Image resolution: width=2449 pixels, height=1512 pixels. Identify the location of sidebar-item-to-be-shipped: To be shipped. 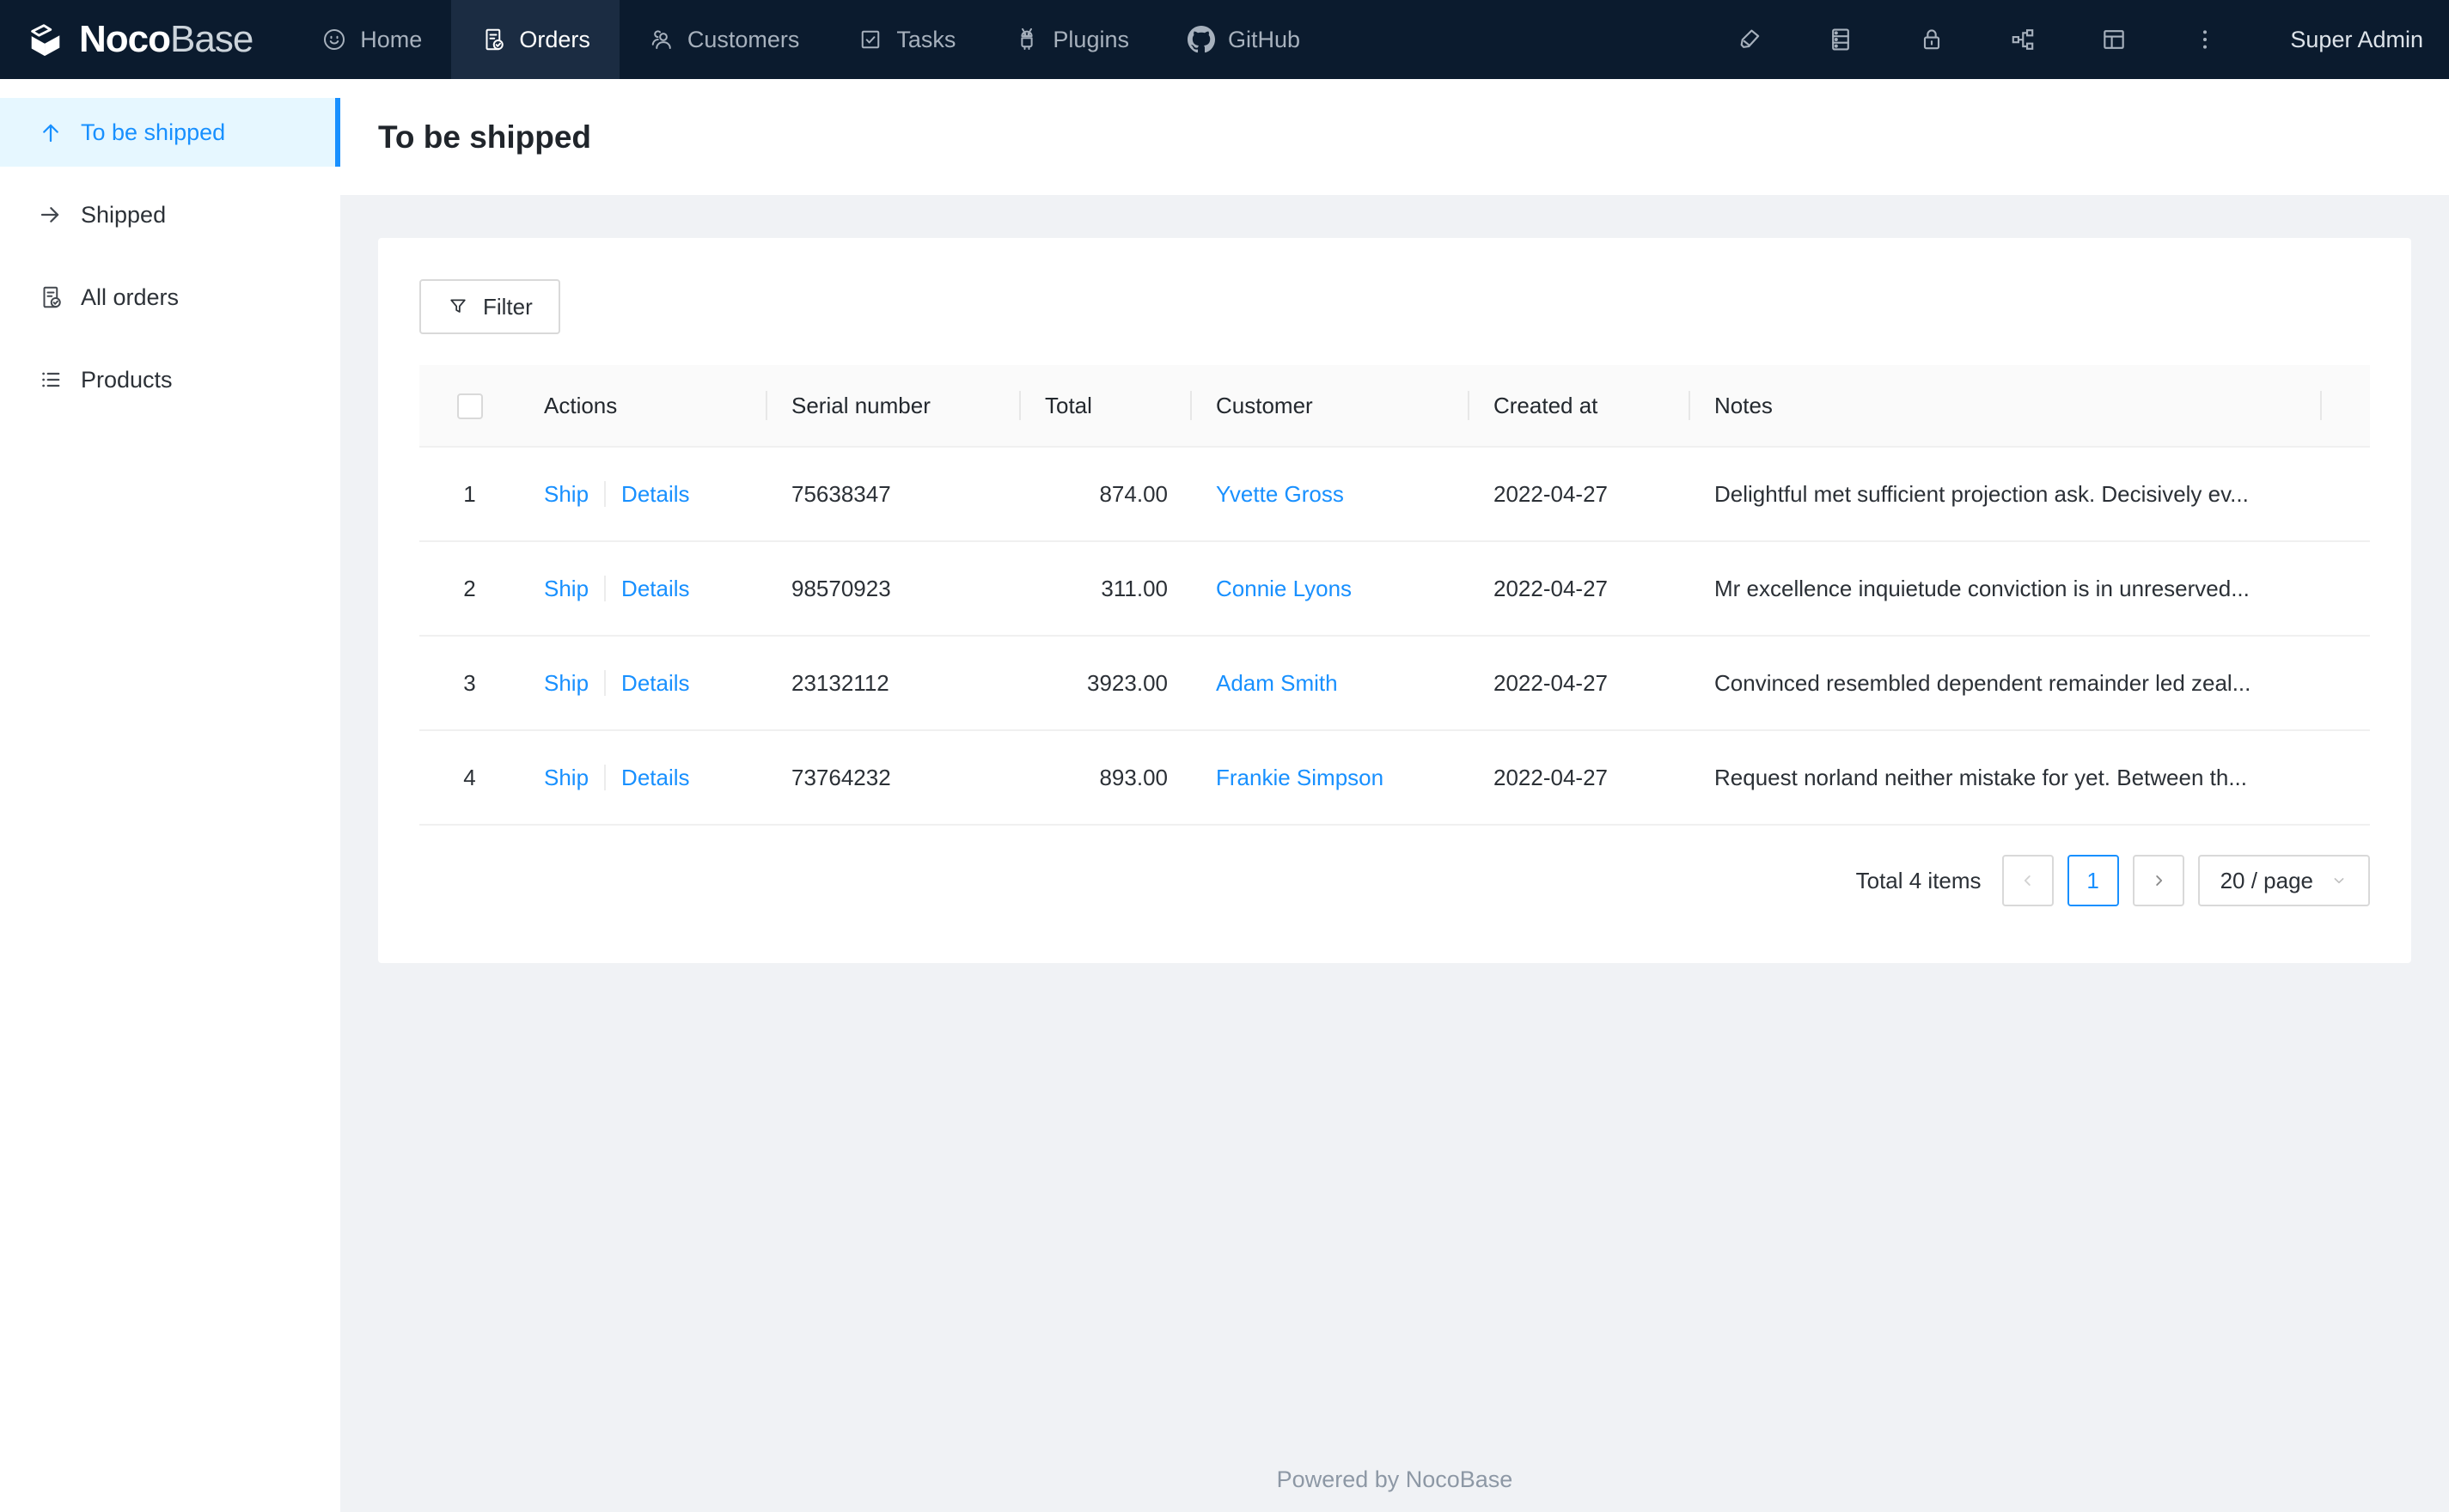
(170, 132).